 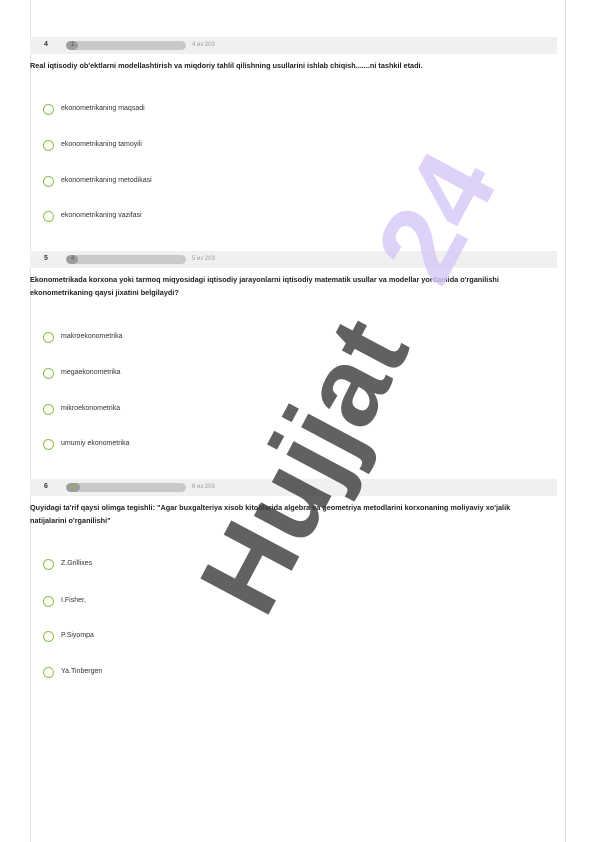 I want to click on answer-label: megaekonometrika, so click(x=91, y=372).